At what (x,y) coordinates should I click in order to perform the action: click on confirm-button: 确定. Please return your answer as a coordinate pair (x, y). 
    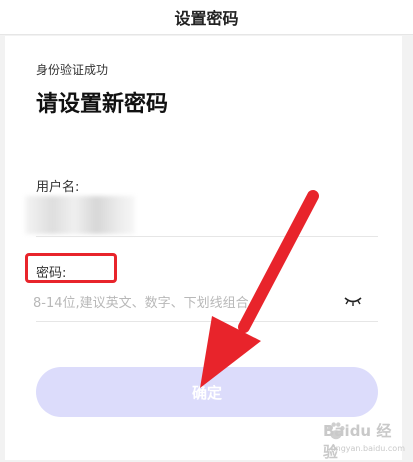
    Looking at the image, I should click on (207, 392).